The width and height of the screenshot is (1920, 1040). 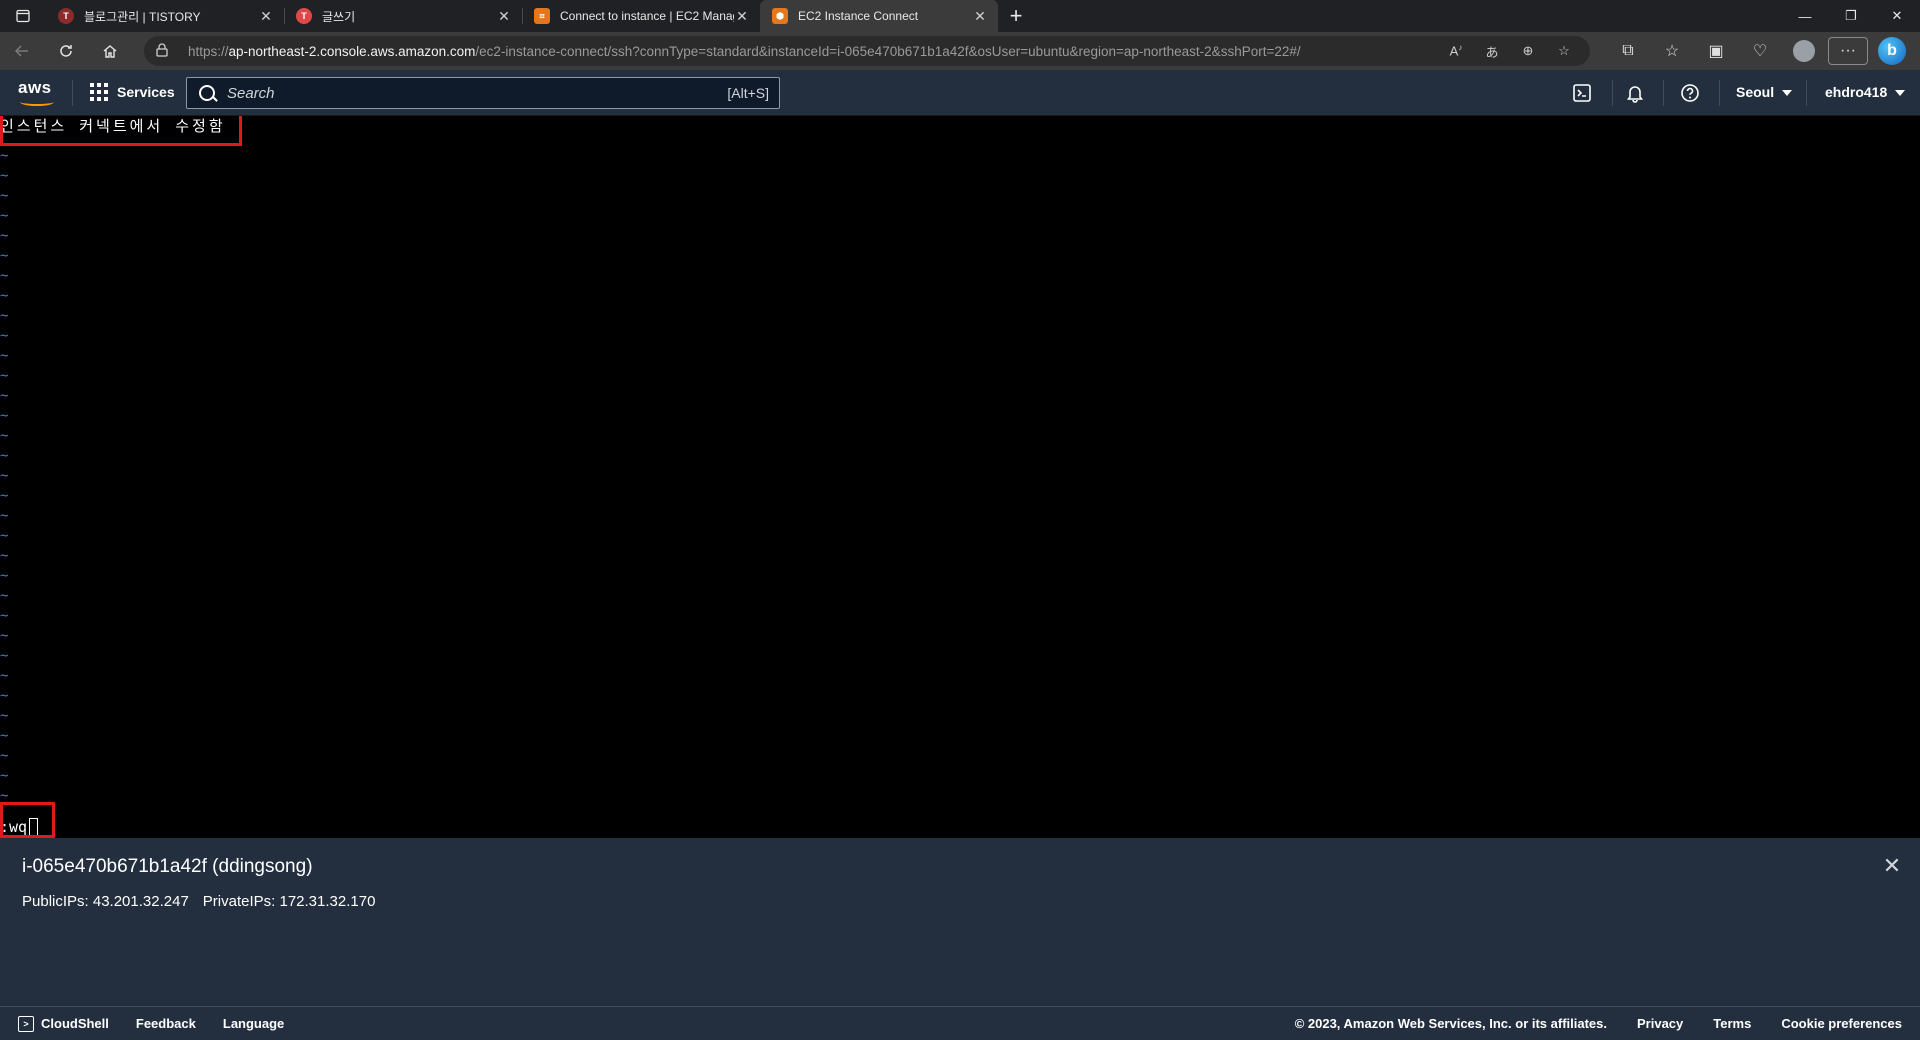 I want to click on settings-more-icon: ···, so click(x=1848, y=51).